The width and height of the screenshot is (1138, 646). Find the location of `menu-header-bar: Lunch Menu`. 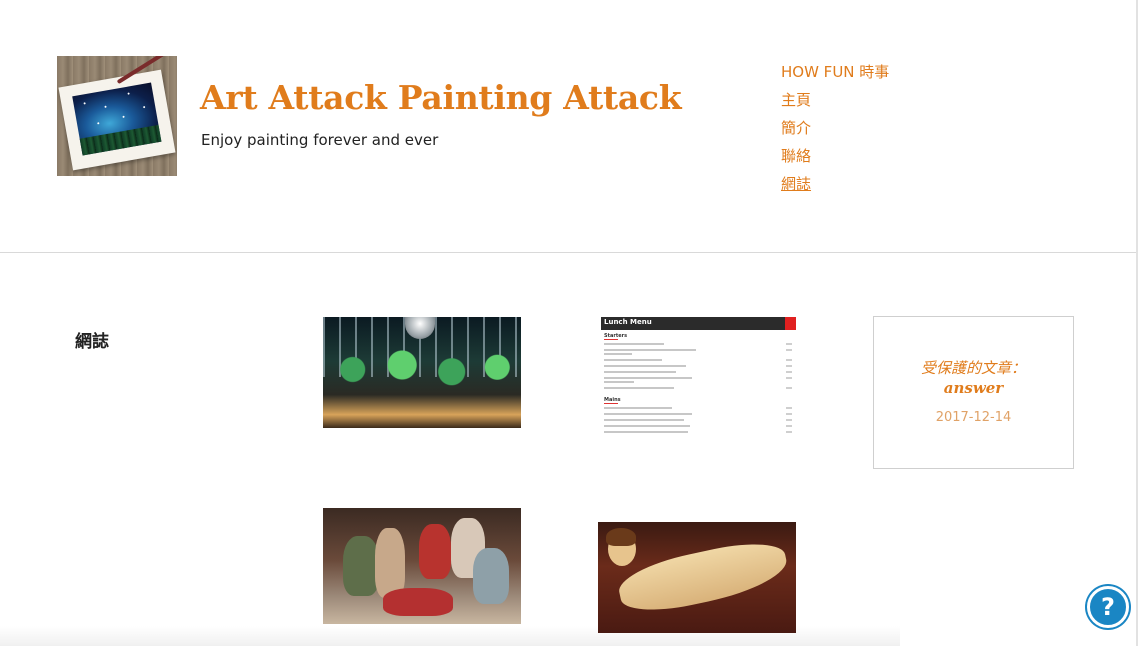

menu-header-bar: Lunch Menu is located at coordinates (698, 323).